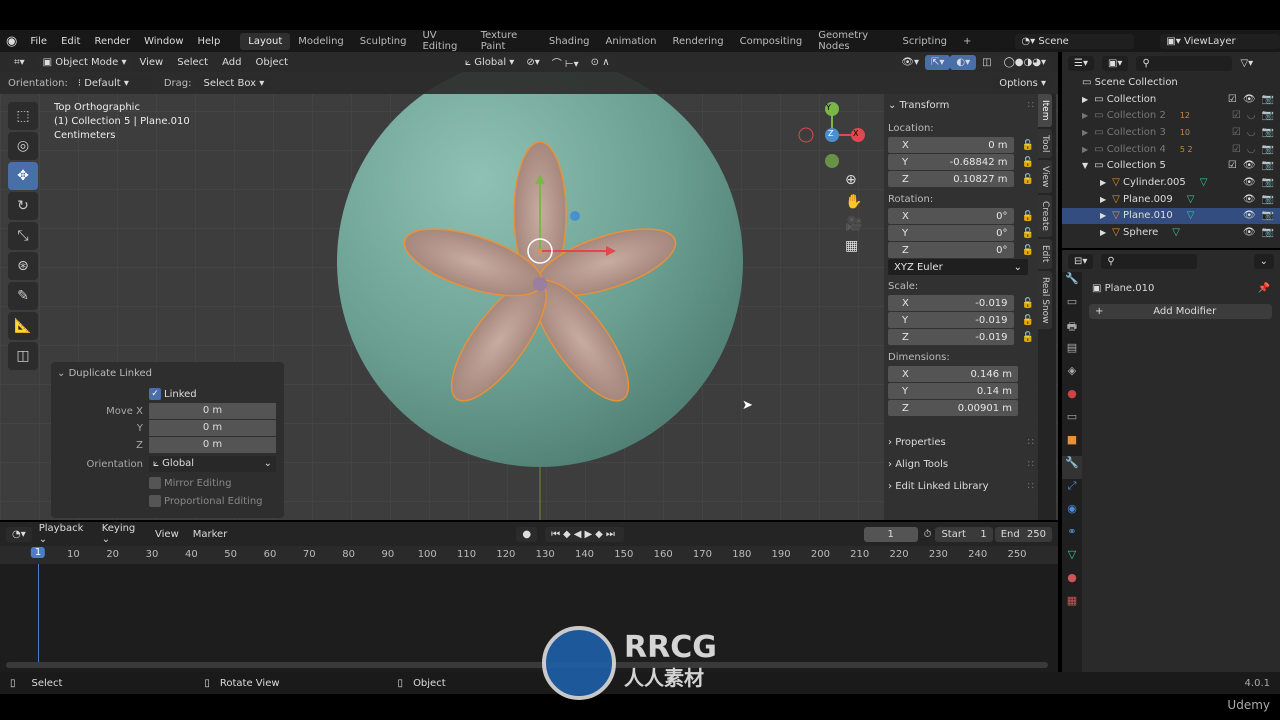  What do you see at coordinates (155, 483) in the screenshot?
I see `mirror-editing-checkbox` at bounding box center [155, 483].